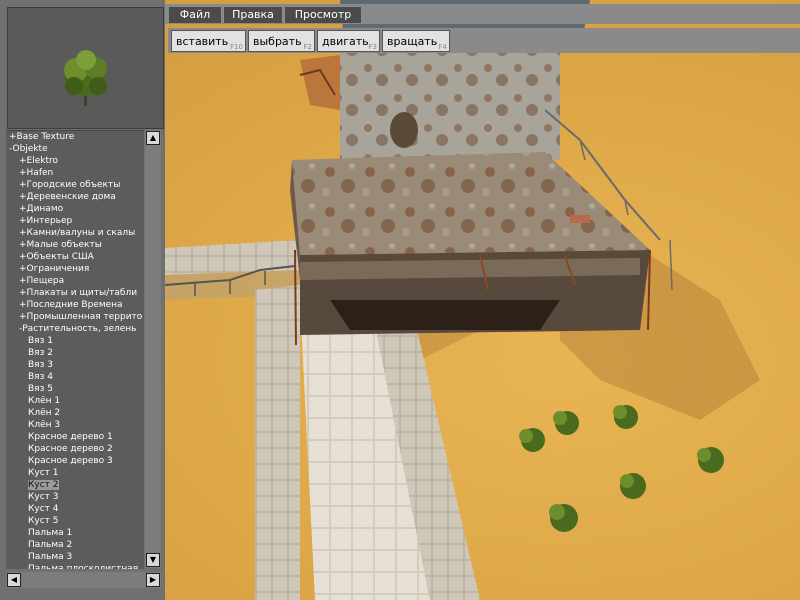 This screenshot has width=800, height=600. What do you see at coordinates (153, 138) in the screenshot?
I see `arrow-up-icon: ▲` at bounding box center [153, 138].